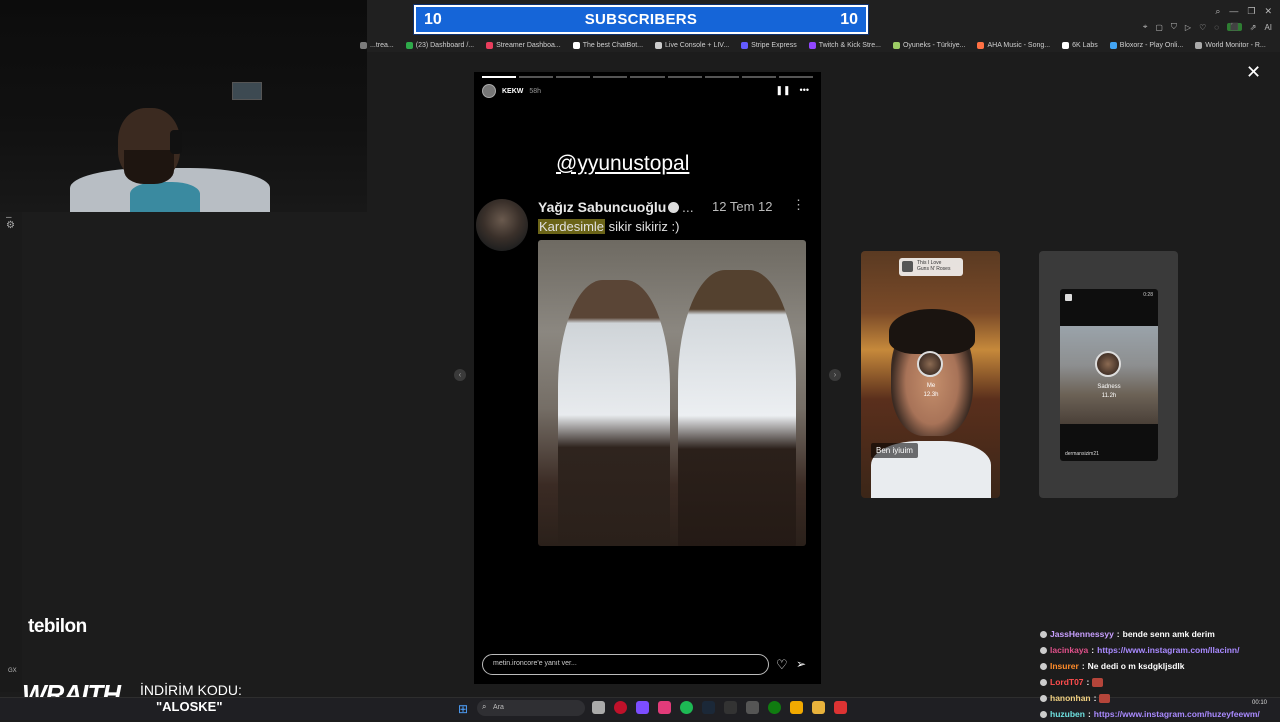  What do you see at coordinates (708, 707) in the screenshot?
I see `steam-icon` at bounding box center [708, 707].